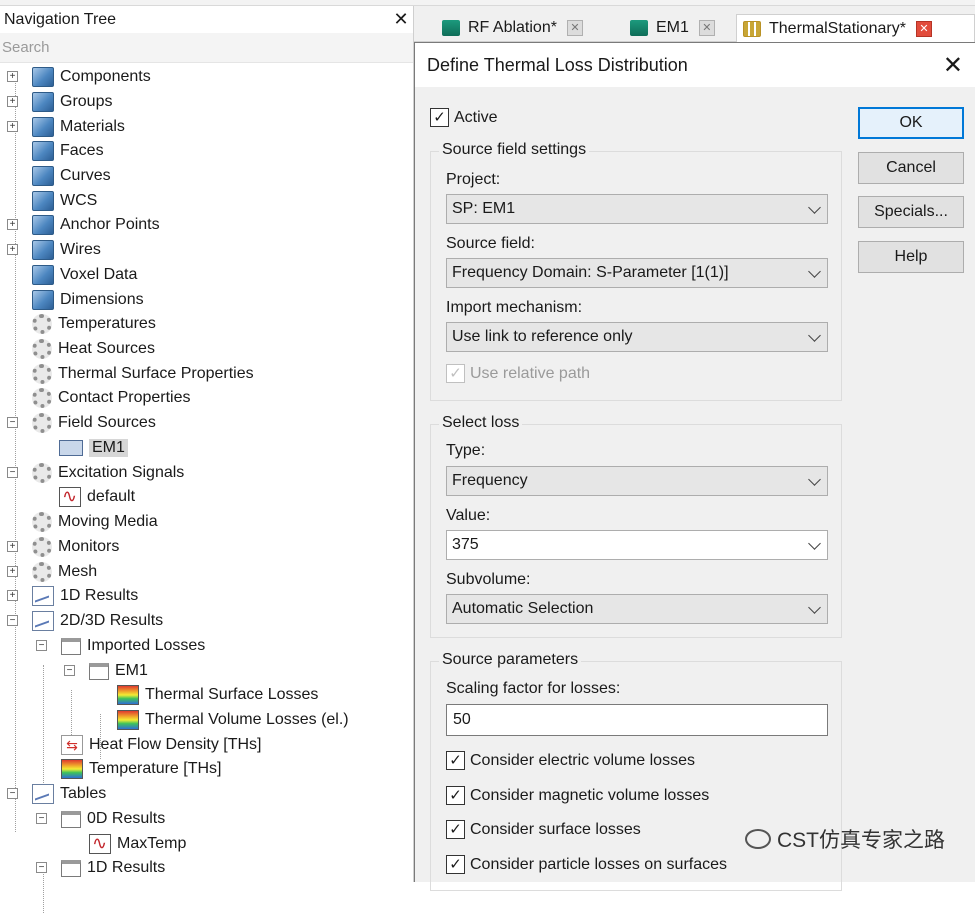  I want to click on tree-item-default-signal: default, so click(97, 497).